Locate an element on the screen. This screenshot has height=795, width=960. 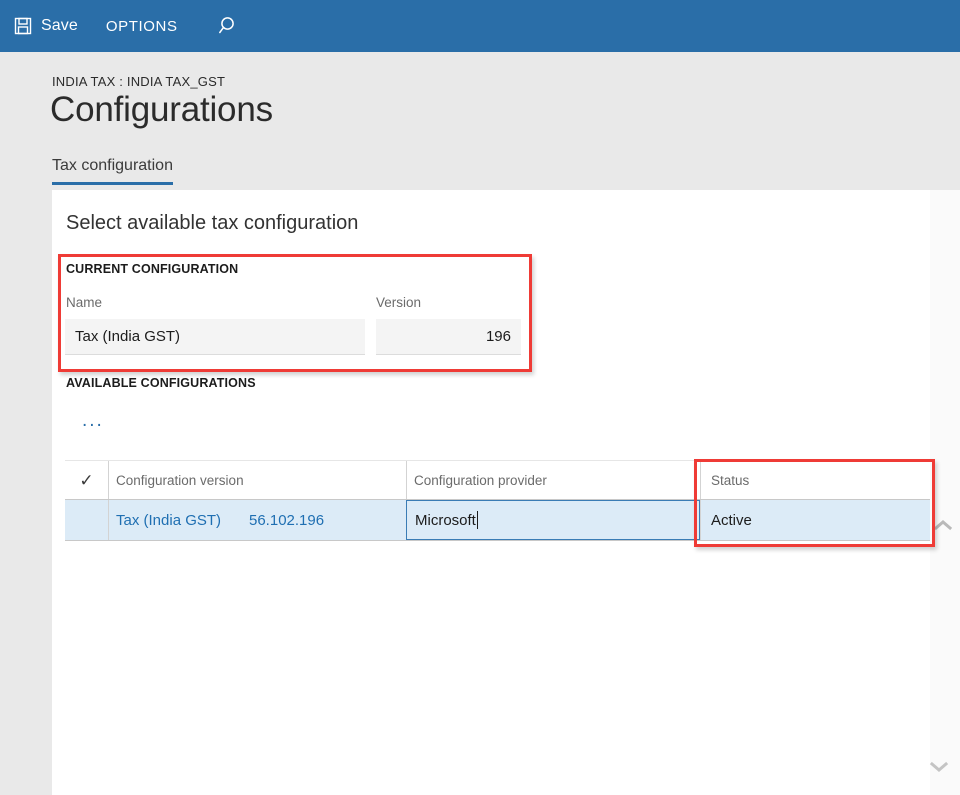
tab-tax-configuration: Tax configuration is located at coordinates (112, 171).